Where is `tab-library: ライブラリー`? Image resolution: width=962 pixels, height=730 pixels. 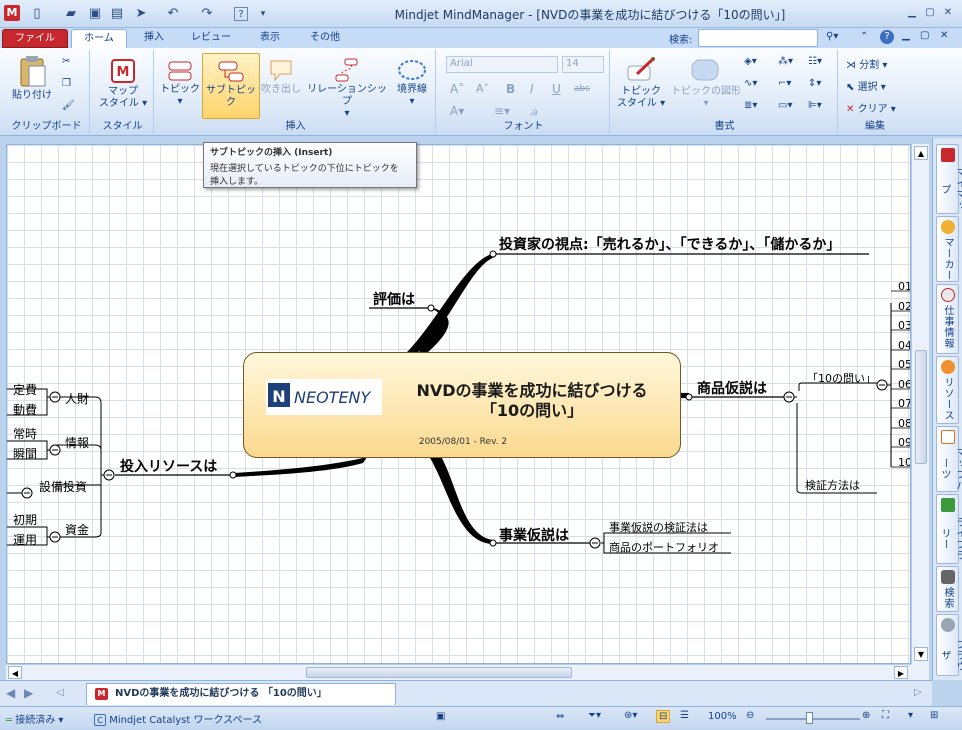
tab-library: ライブラリー is located at coordinates (949, 529).